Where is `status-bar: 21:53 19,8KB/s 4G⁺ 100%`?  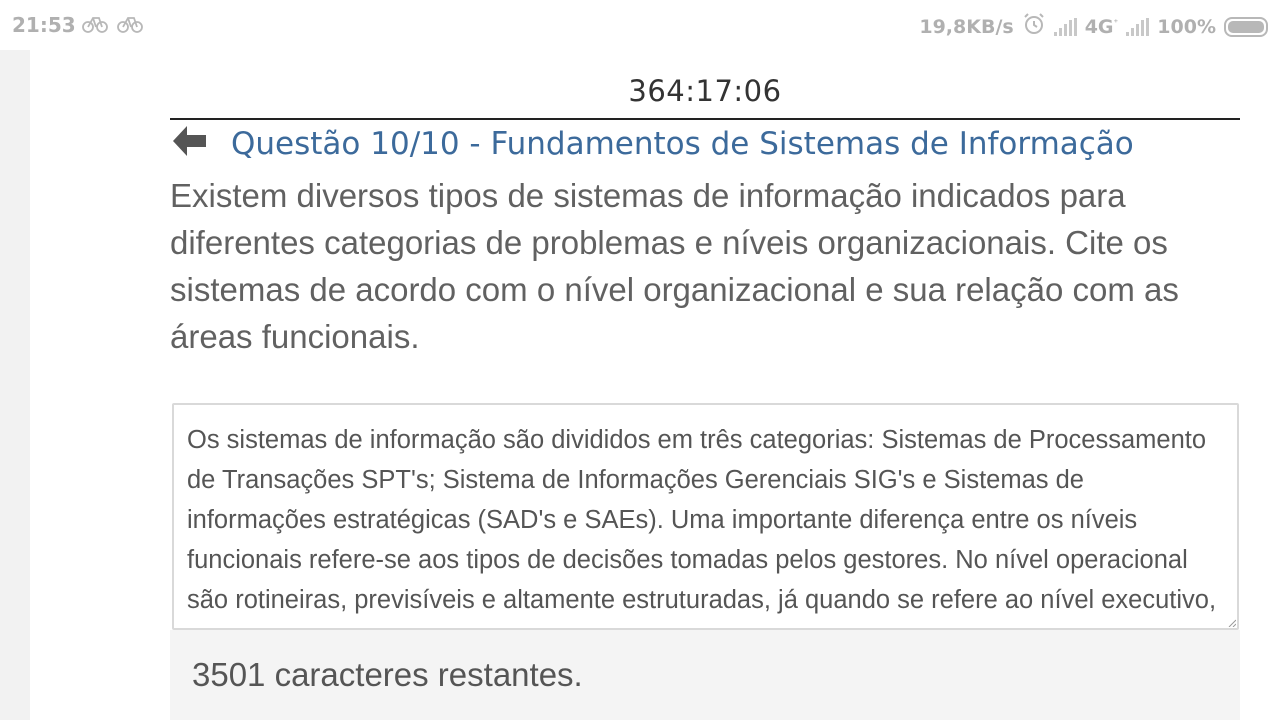 status-bar: 21:53 19,8KB/s 4G⁺ 100% is located at coordinates (640, 25).